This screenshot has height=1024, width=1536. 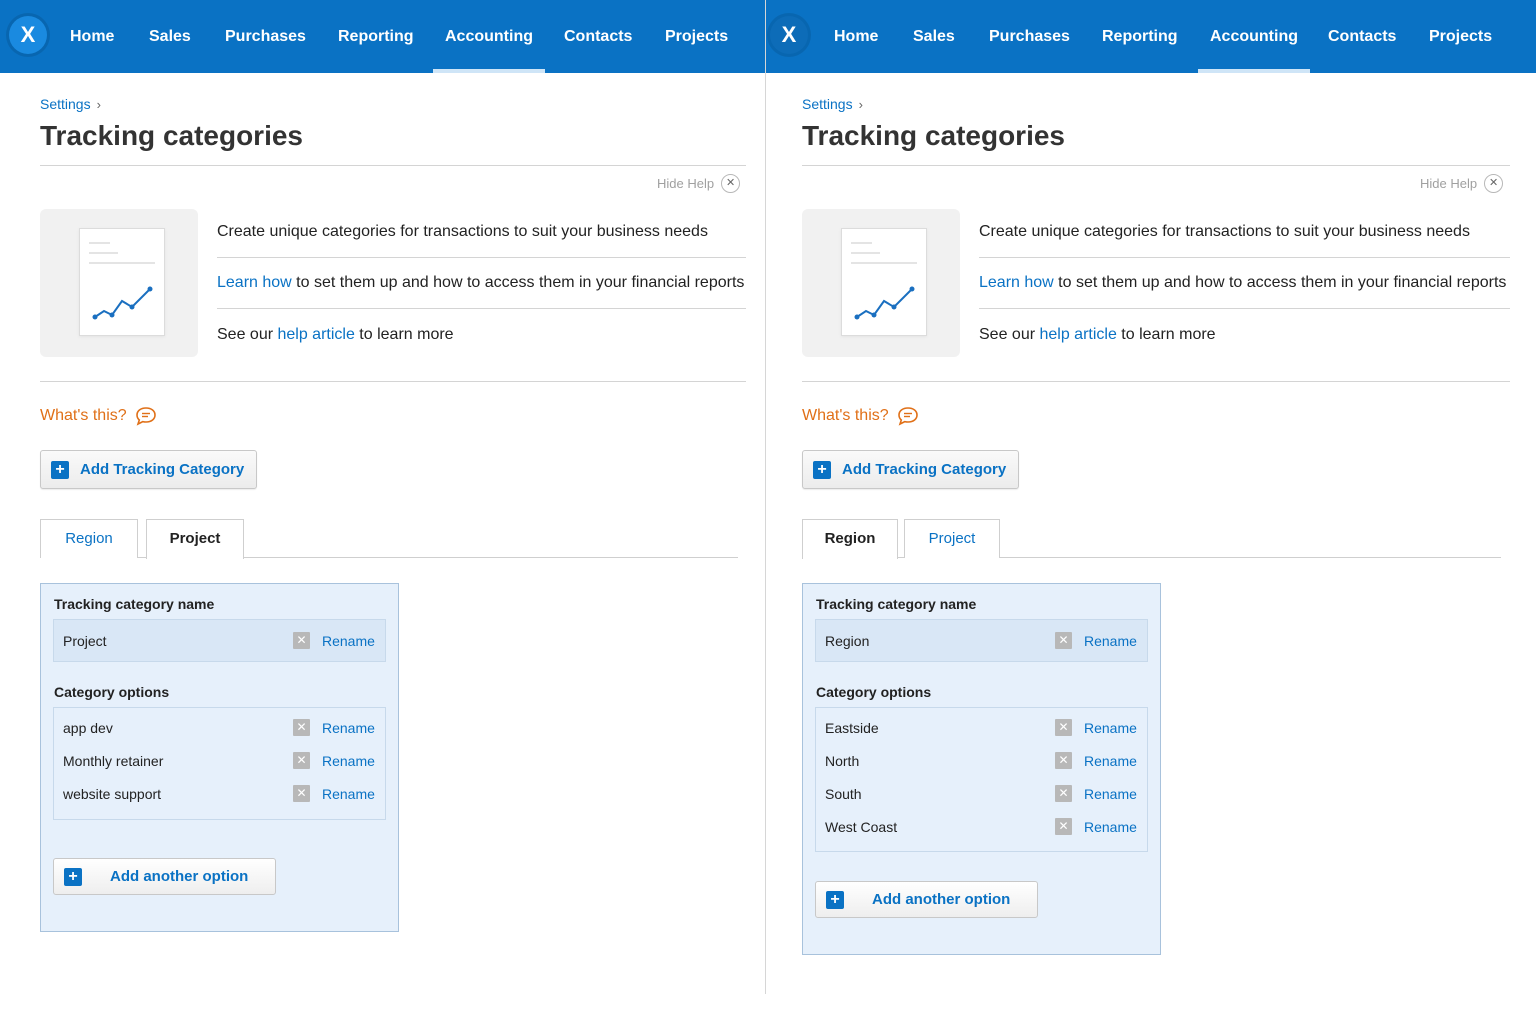 I want to click on help-line-3-suffix: to learn more, so click(x=404, y=334).